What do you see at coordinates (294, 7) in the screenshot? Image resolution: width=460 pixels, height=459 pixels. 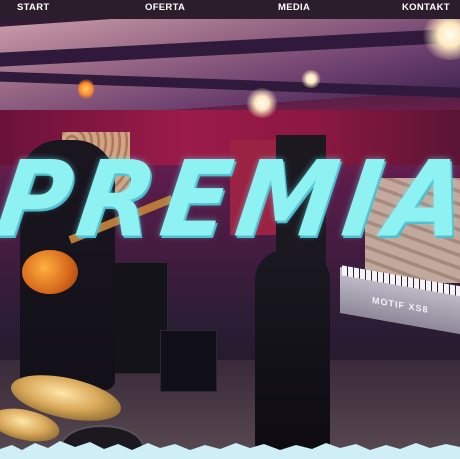 I see `nav-item-media: MEDIA` at bounding box center [294, 7].